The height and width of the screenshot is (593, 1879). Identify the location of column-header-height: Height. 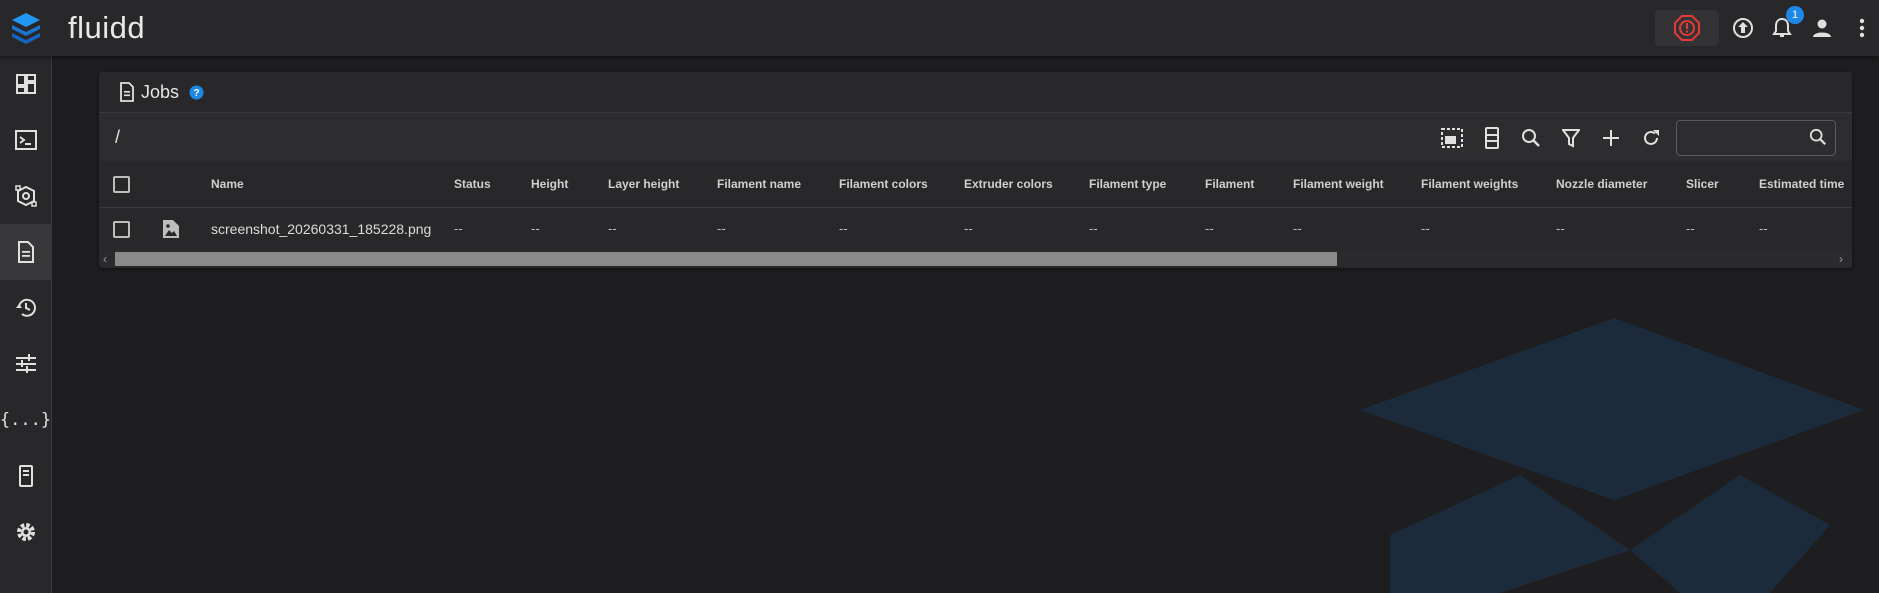
(549, 184).